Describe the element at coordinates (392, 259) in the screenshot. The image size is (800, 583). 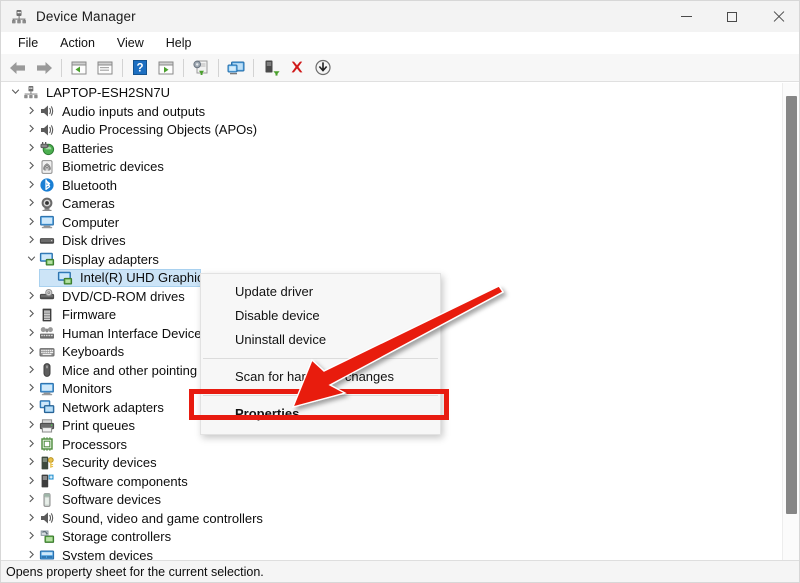
I see `tree-item-display-adapters: Display adapters` at that location.